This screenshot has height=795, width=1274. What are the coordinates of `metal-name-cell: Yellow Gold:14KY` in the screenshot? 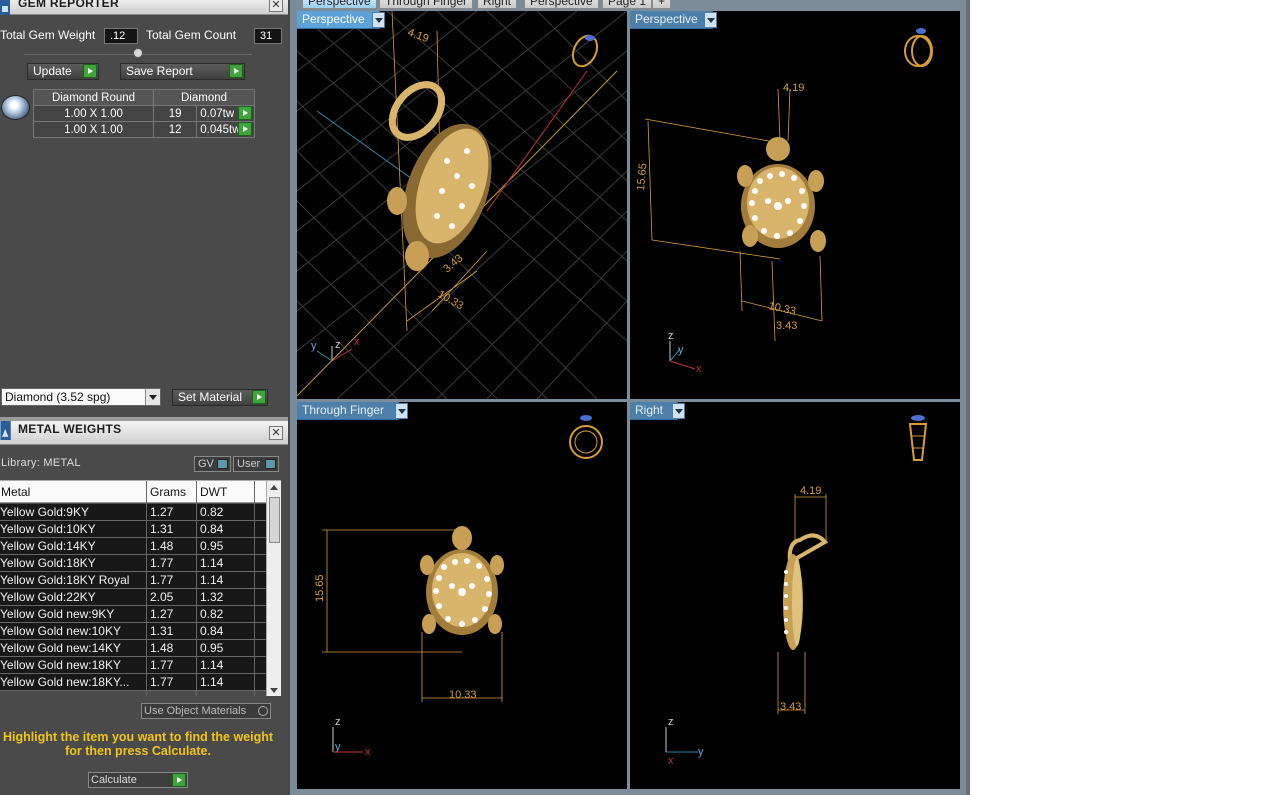 It's located at (48, 546).